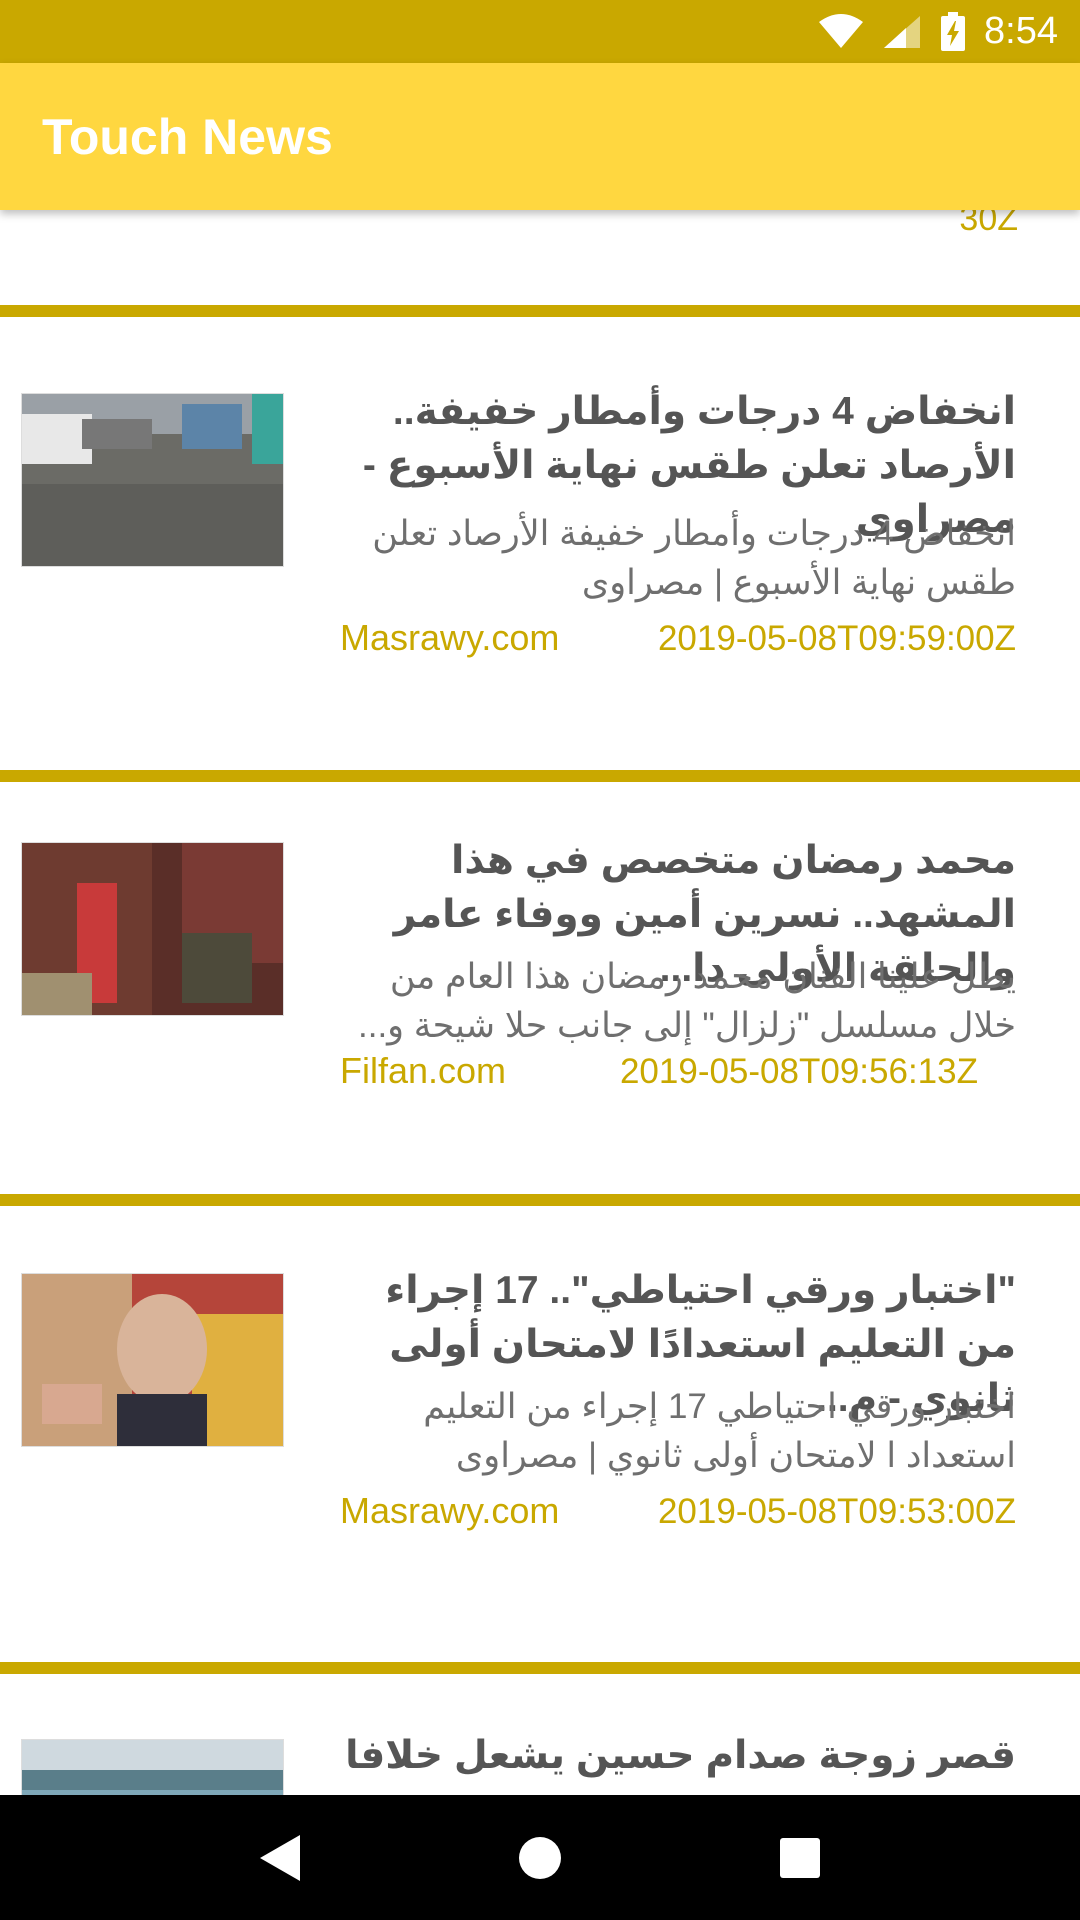  What do you see at coordinates (540, 31) in the screenshot?
I see `status-bar: 8:54` at bounding box center [540, 31].